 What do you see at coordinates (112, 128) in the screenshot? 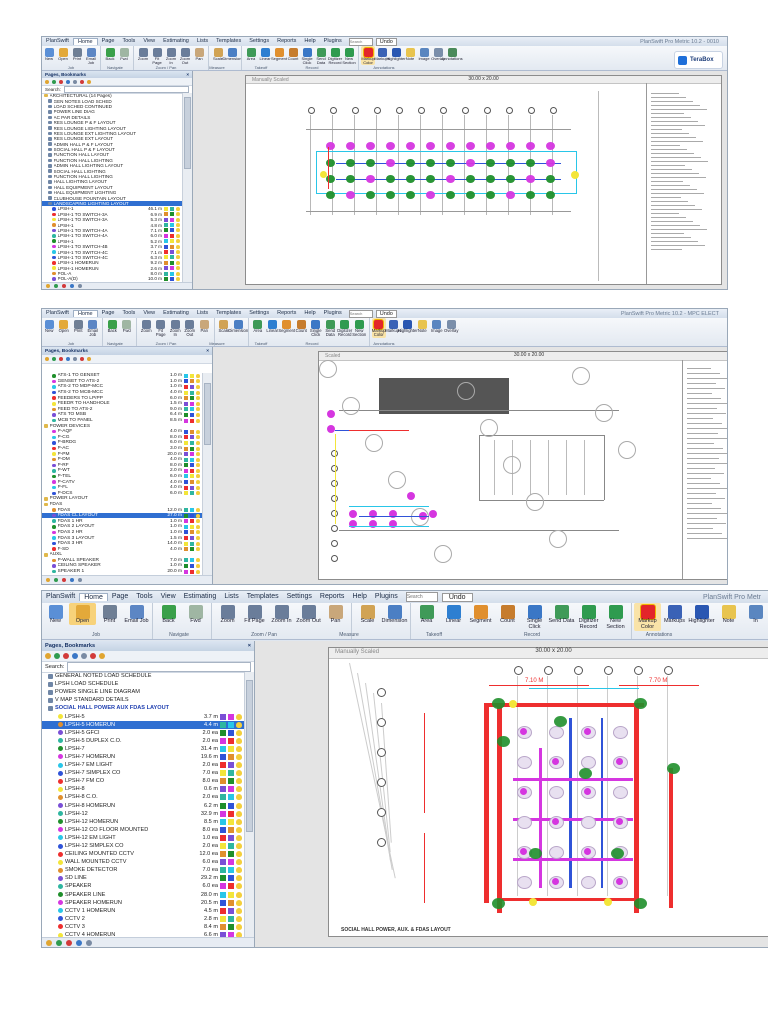
I see `page-row: RES LOUNGE LIGHTING LAYOUT` at bounding box center [112, 128].